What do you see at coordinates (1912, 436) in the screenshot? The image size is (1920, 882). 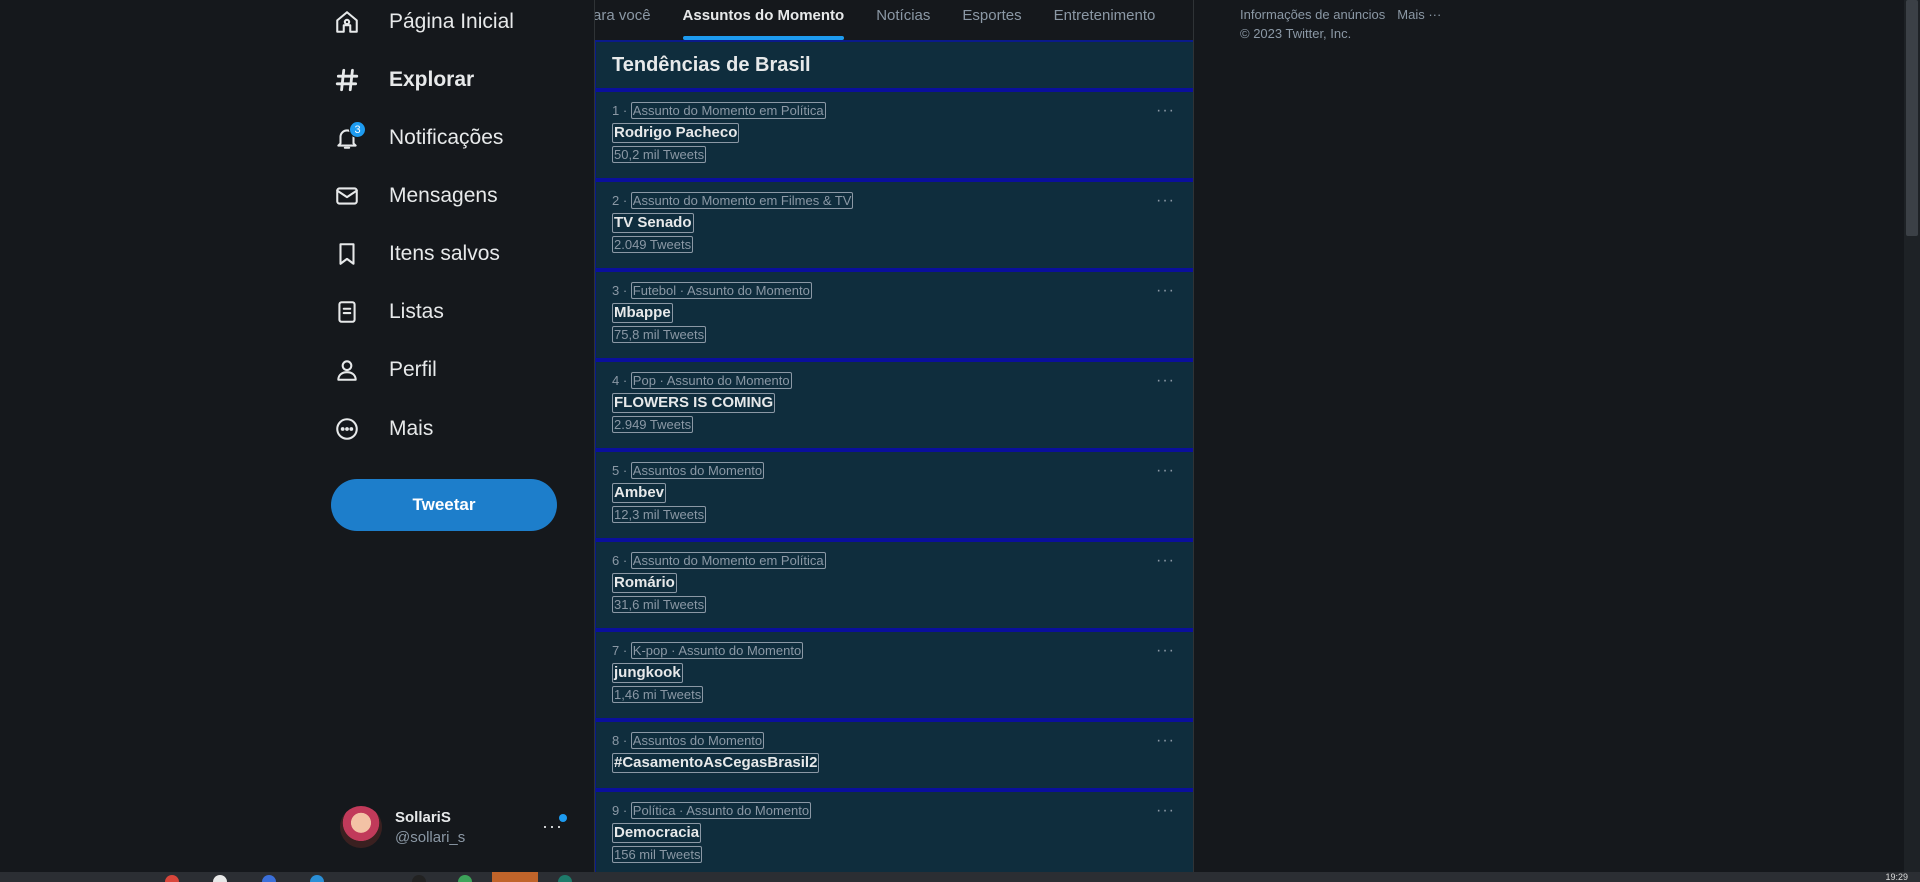 I see `page-scrollbar` at bounding box center [1912, 436].